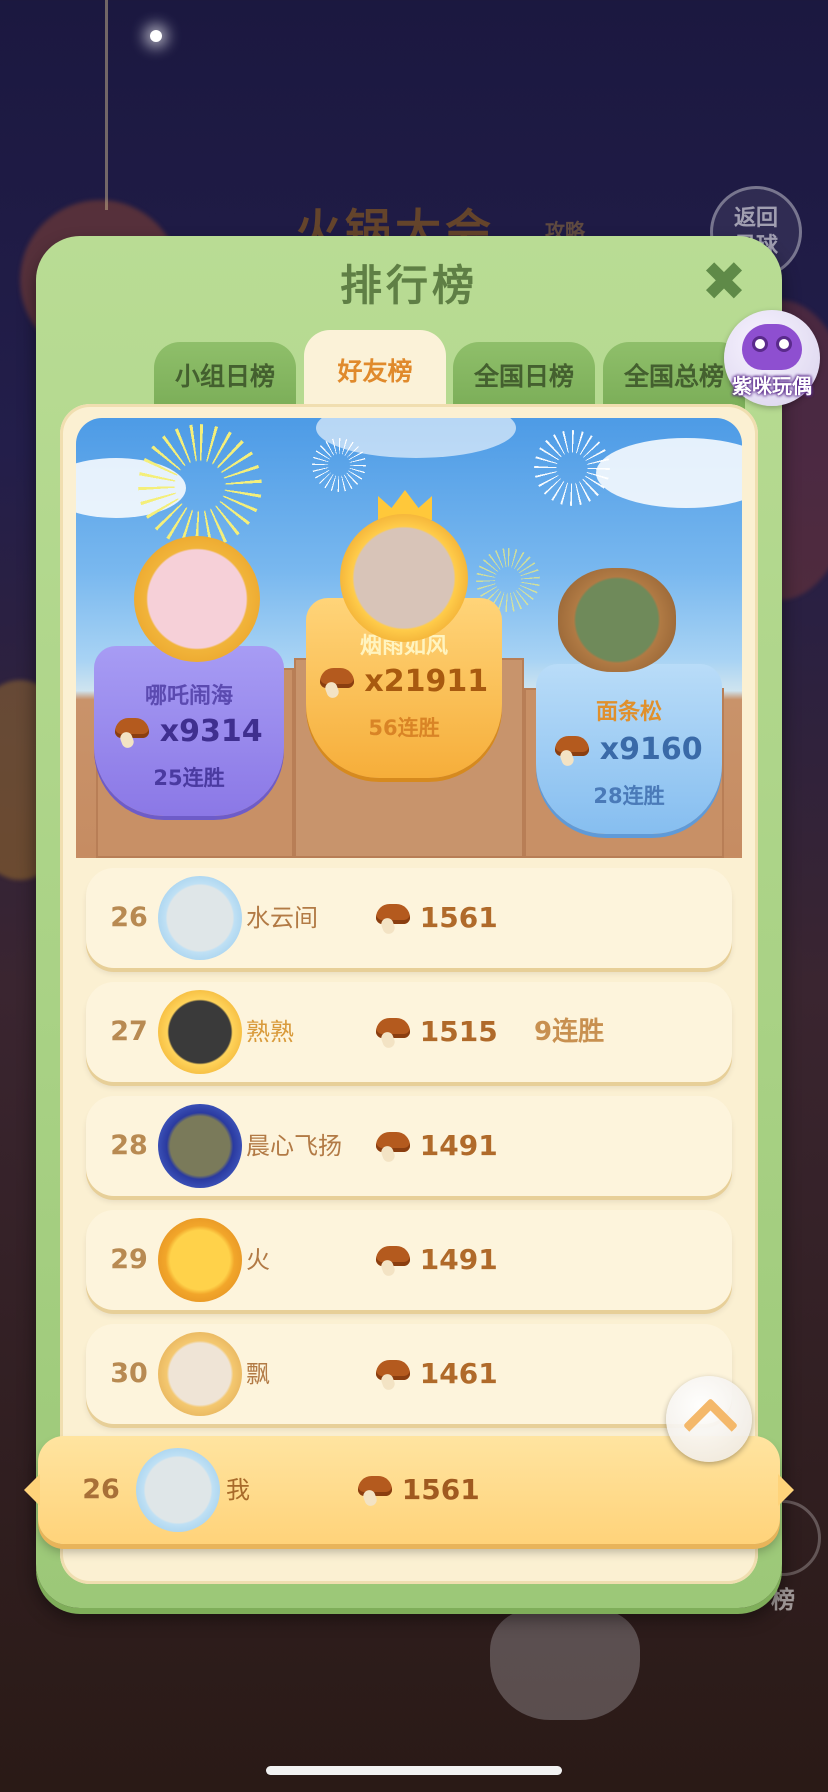  Describe the element at coordinates (129, 917) in the screenshot. I see `list-item-rank: 26` at that location.